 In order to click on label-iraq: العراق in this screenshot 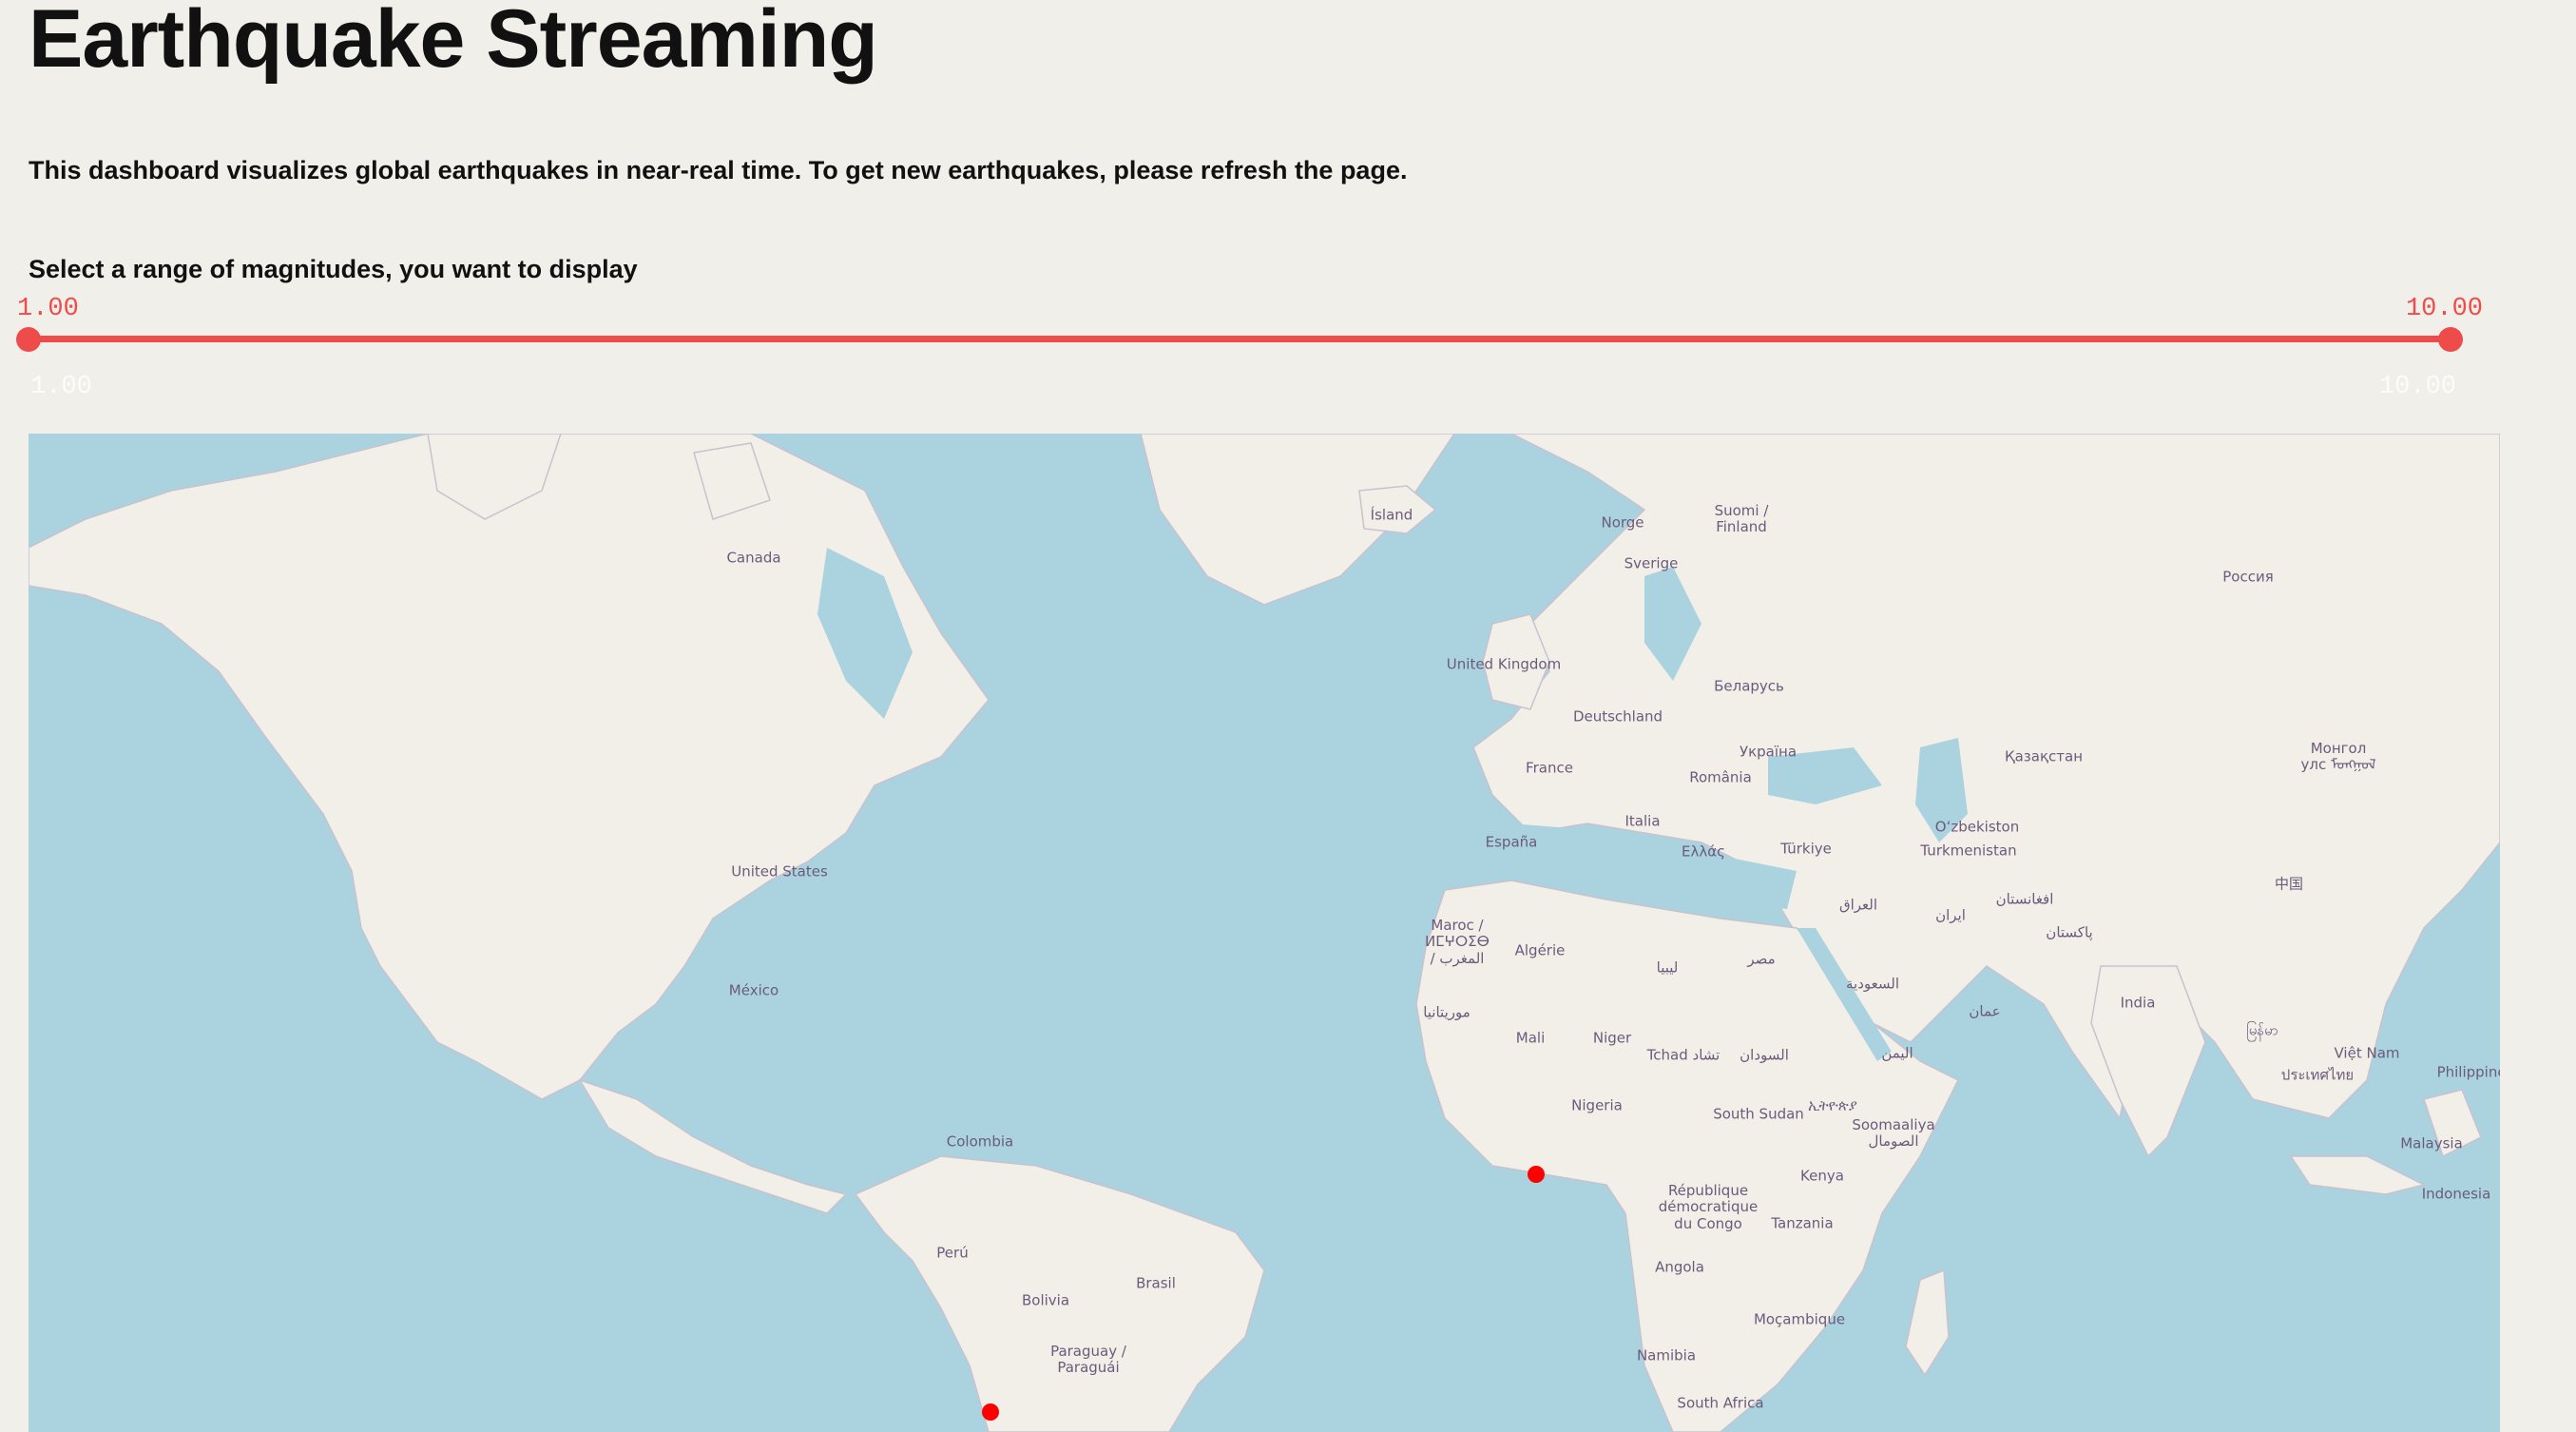, I will do `click(1858, 905)`.